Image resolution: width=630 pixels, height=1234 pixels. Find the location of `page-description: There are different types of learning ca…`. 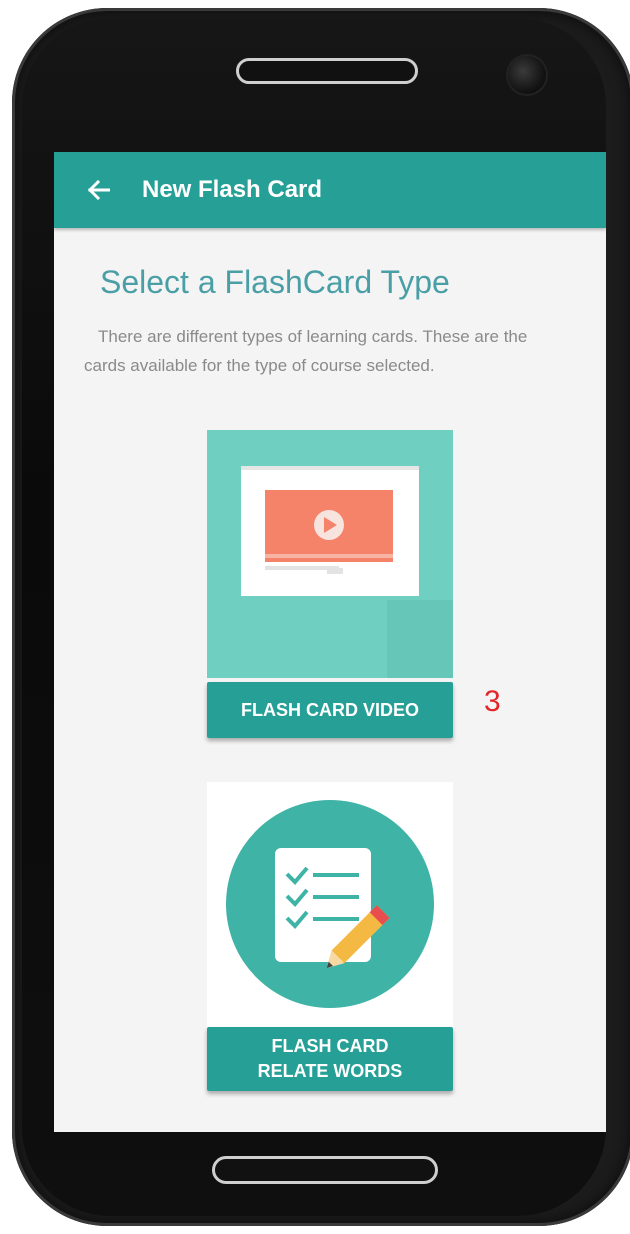

page-description: There are different types of learning ca… is located at coordinates (306, 351).